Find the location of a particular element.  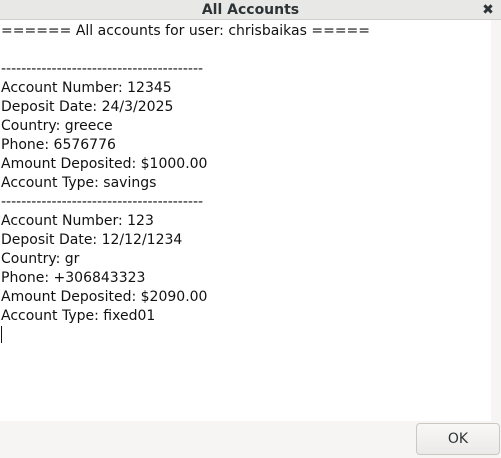

title-bar: All Accounts ✖ is located at coordinates (250, 10).